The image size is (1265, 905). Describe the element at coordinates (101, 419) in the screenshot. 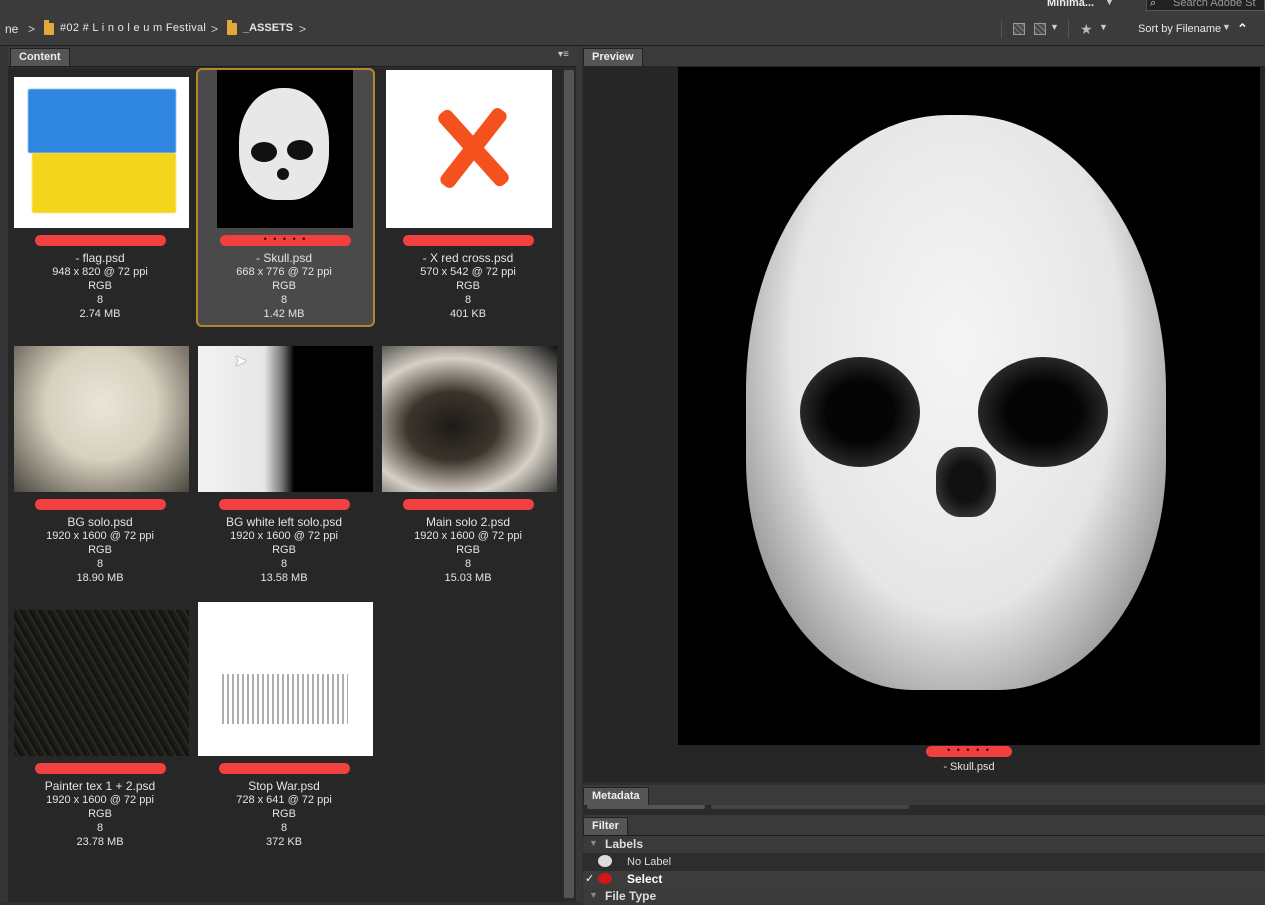

I see `thumbnail-bg-solo` at that location.